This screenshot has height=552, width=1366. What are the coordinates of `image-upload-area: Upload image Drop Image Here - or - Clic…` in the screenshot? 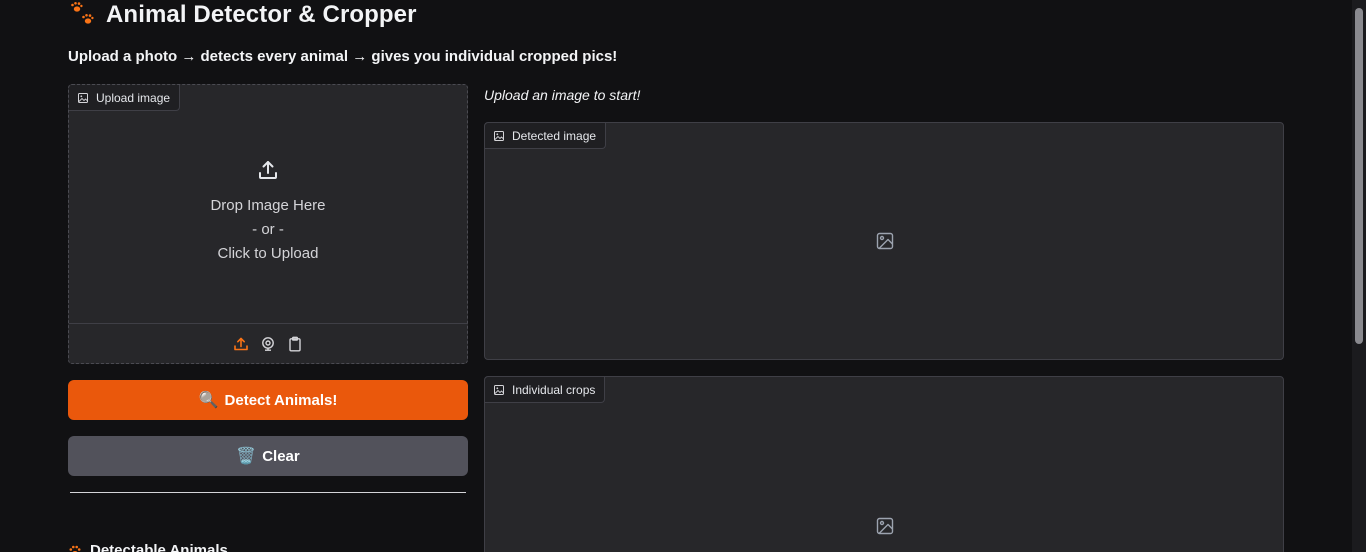 It's located at (268, 224).